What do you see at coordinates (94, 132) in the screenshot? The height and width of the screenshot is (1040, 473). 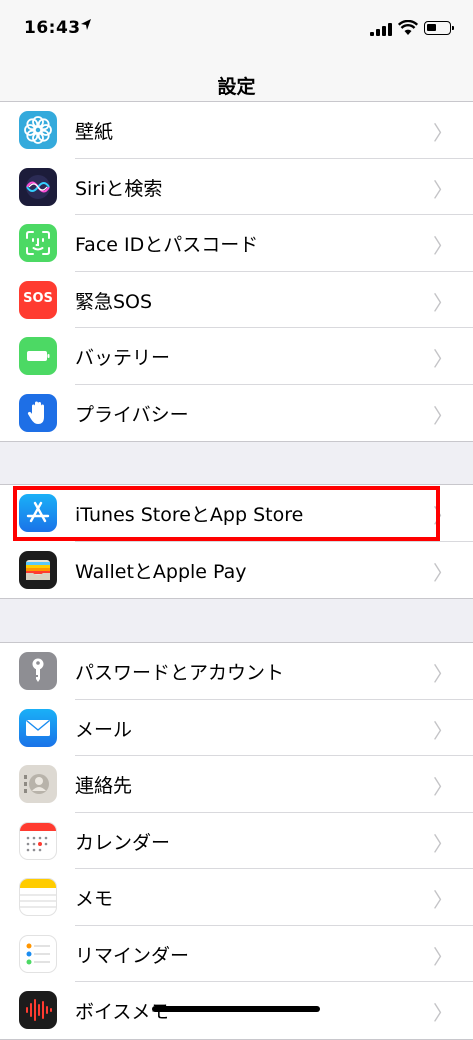 I see `settings-row-label: 壁紙` at bounding box center [94, 132].